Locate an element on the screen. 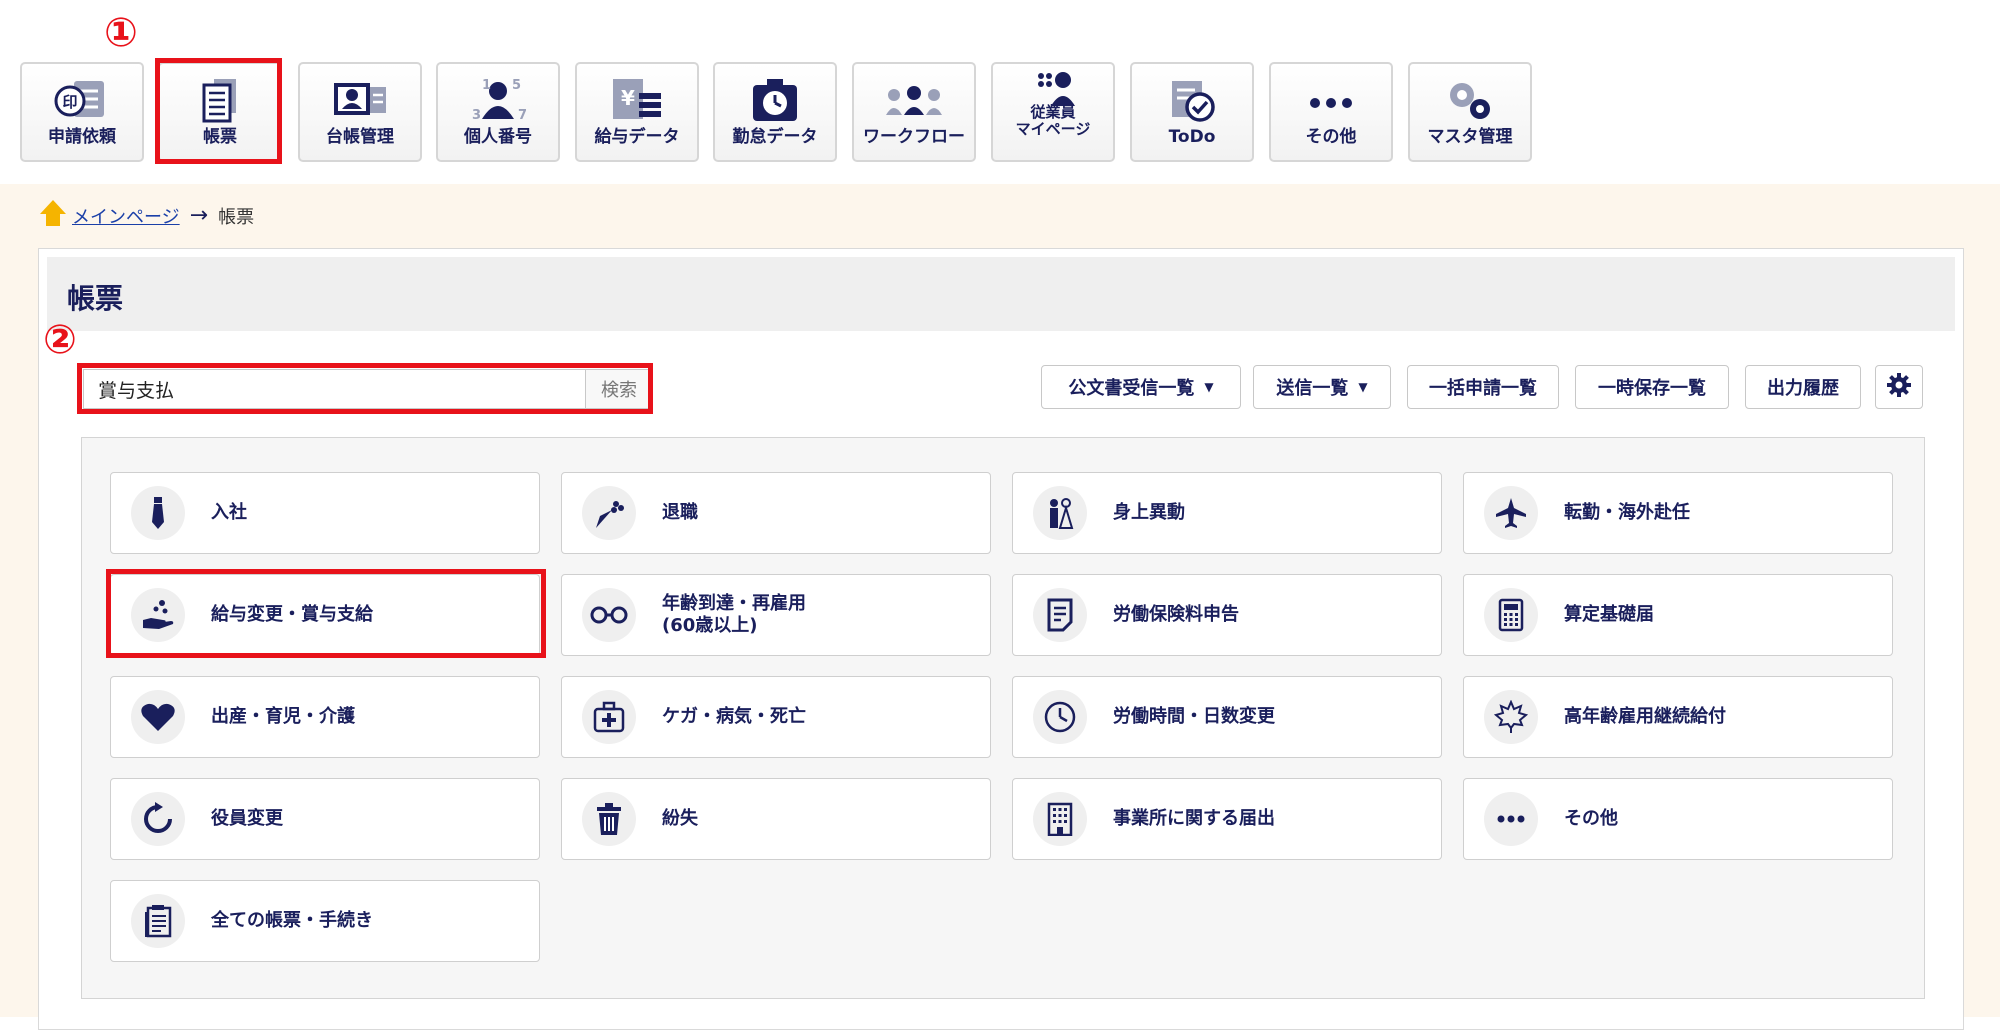 This screenshot has height=1030, width=2000. category-card-age-reemployment: 年齢到達・再雇用 (60歳以上) is located at coordinates (776, 615).